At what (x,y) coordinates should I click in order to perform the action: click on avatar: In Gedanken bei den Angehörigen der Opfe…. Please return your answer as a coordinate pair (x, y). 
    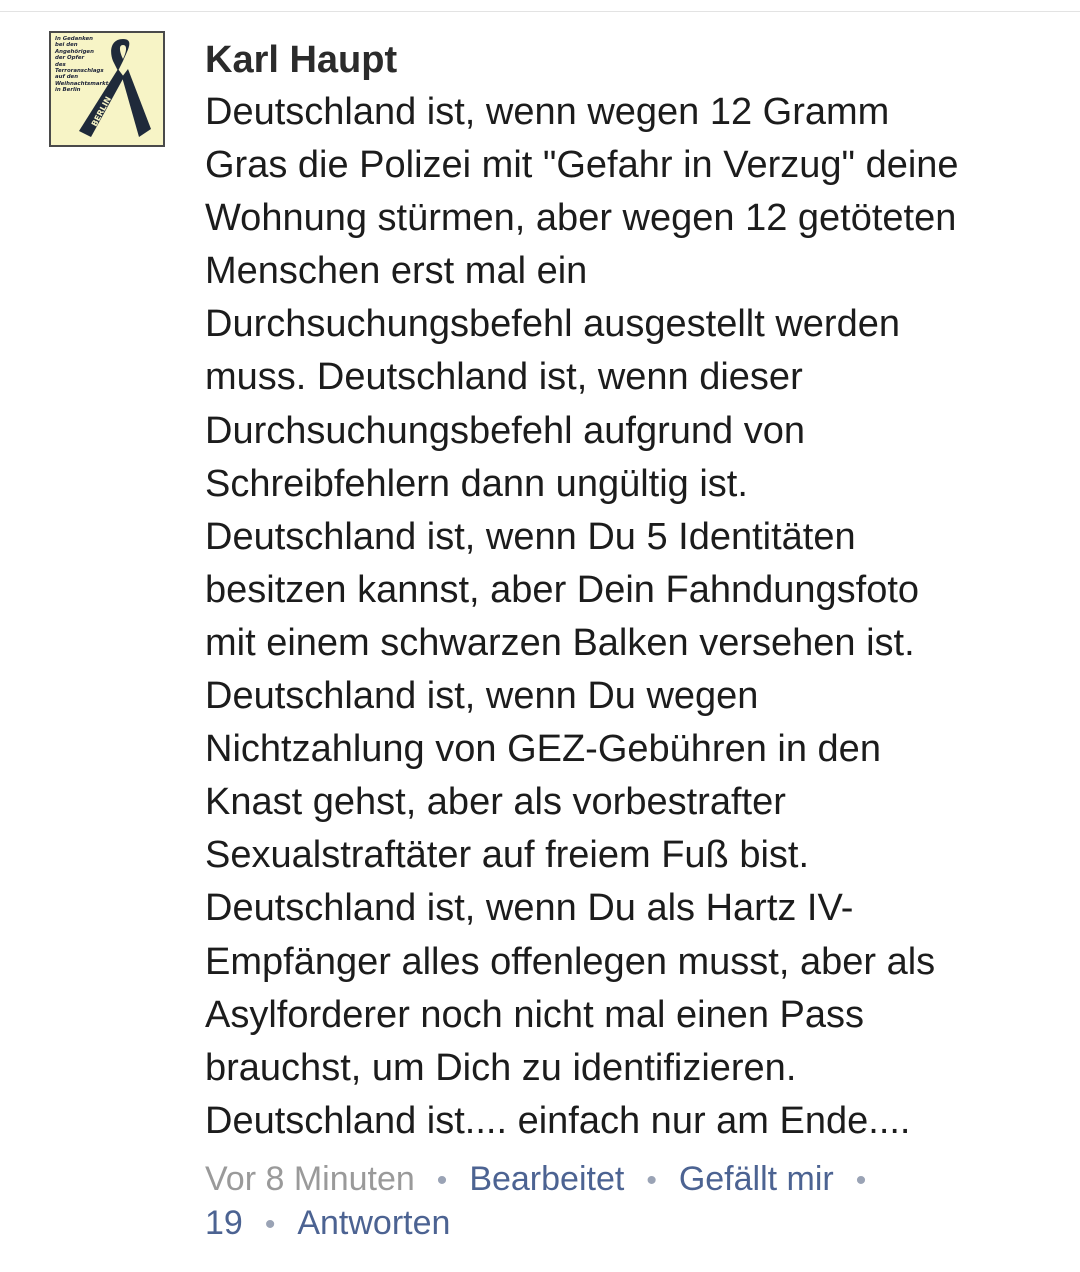
    Looking at the image, I should click on (107, 89).